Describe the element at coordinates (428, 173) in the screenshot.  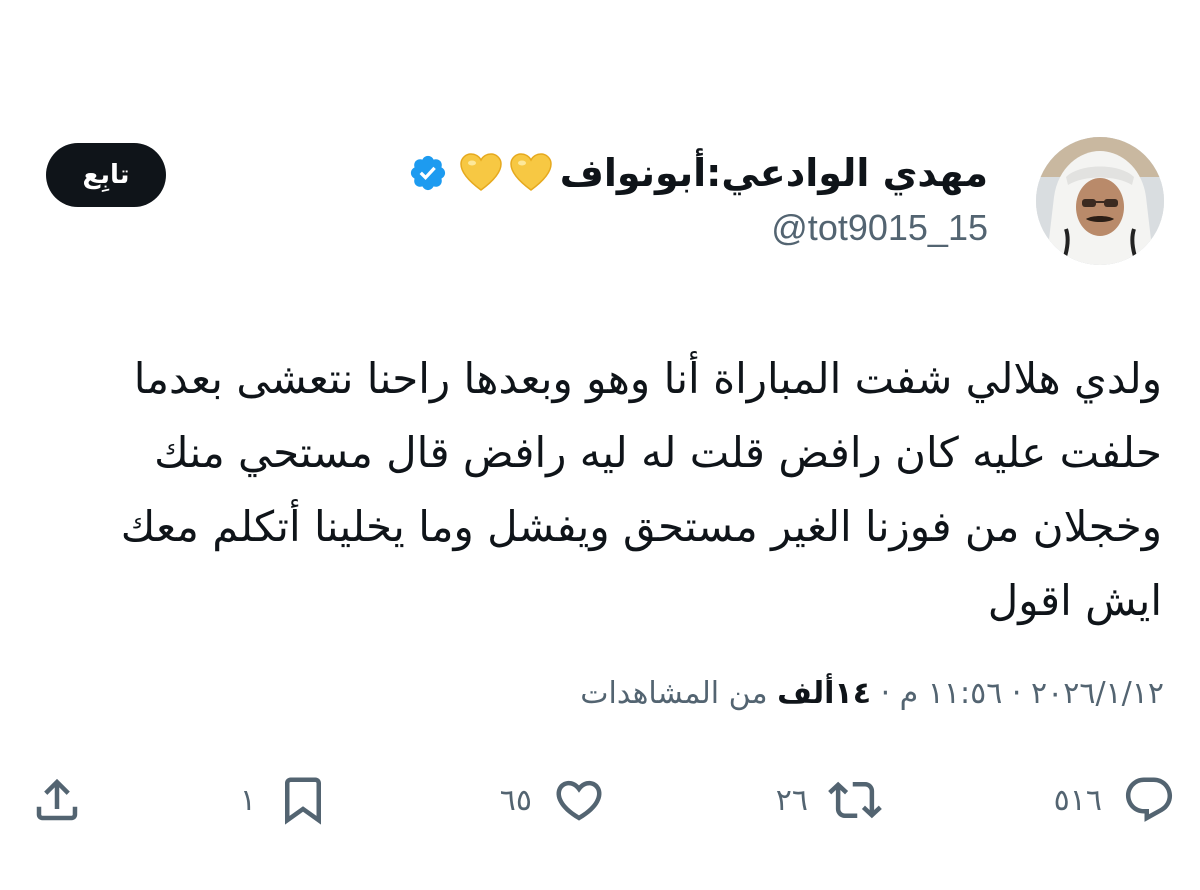
I see `verified-badge-icon` at that location.